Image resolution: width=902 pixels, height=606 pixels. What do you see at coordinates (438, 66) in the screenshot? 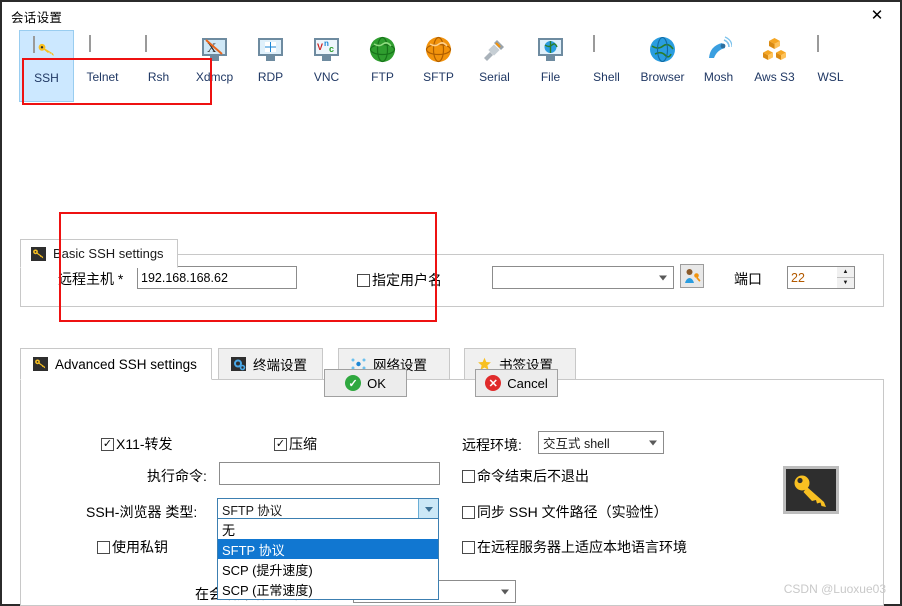
I see `toolbar-item-sftp: SFTP` at bounding box center [438, 66].